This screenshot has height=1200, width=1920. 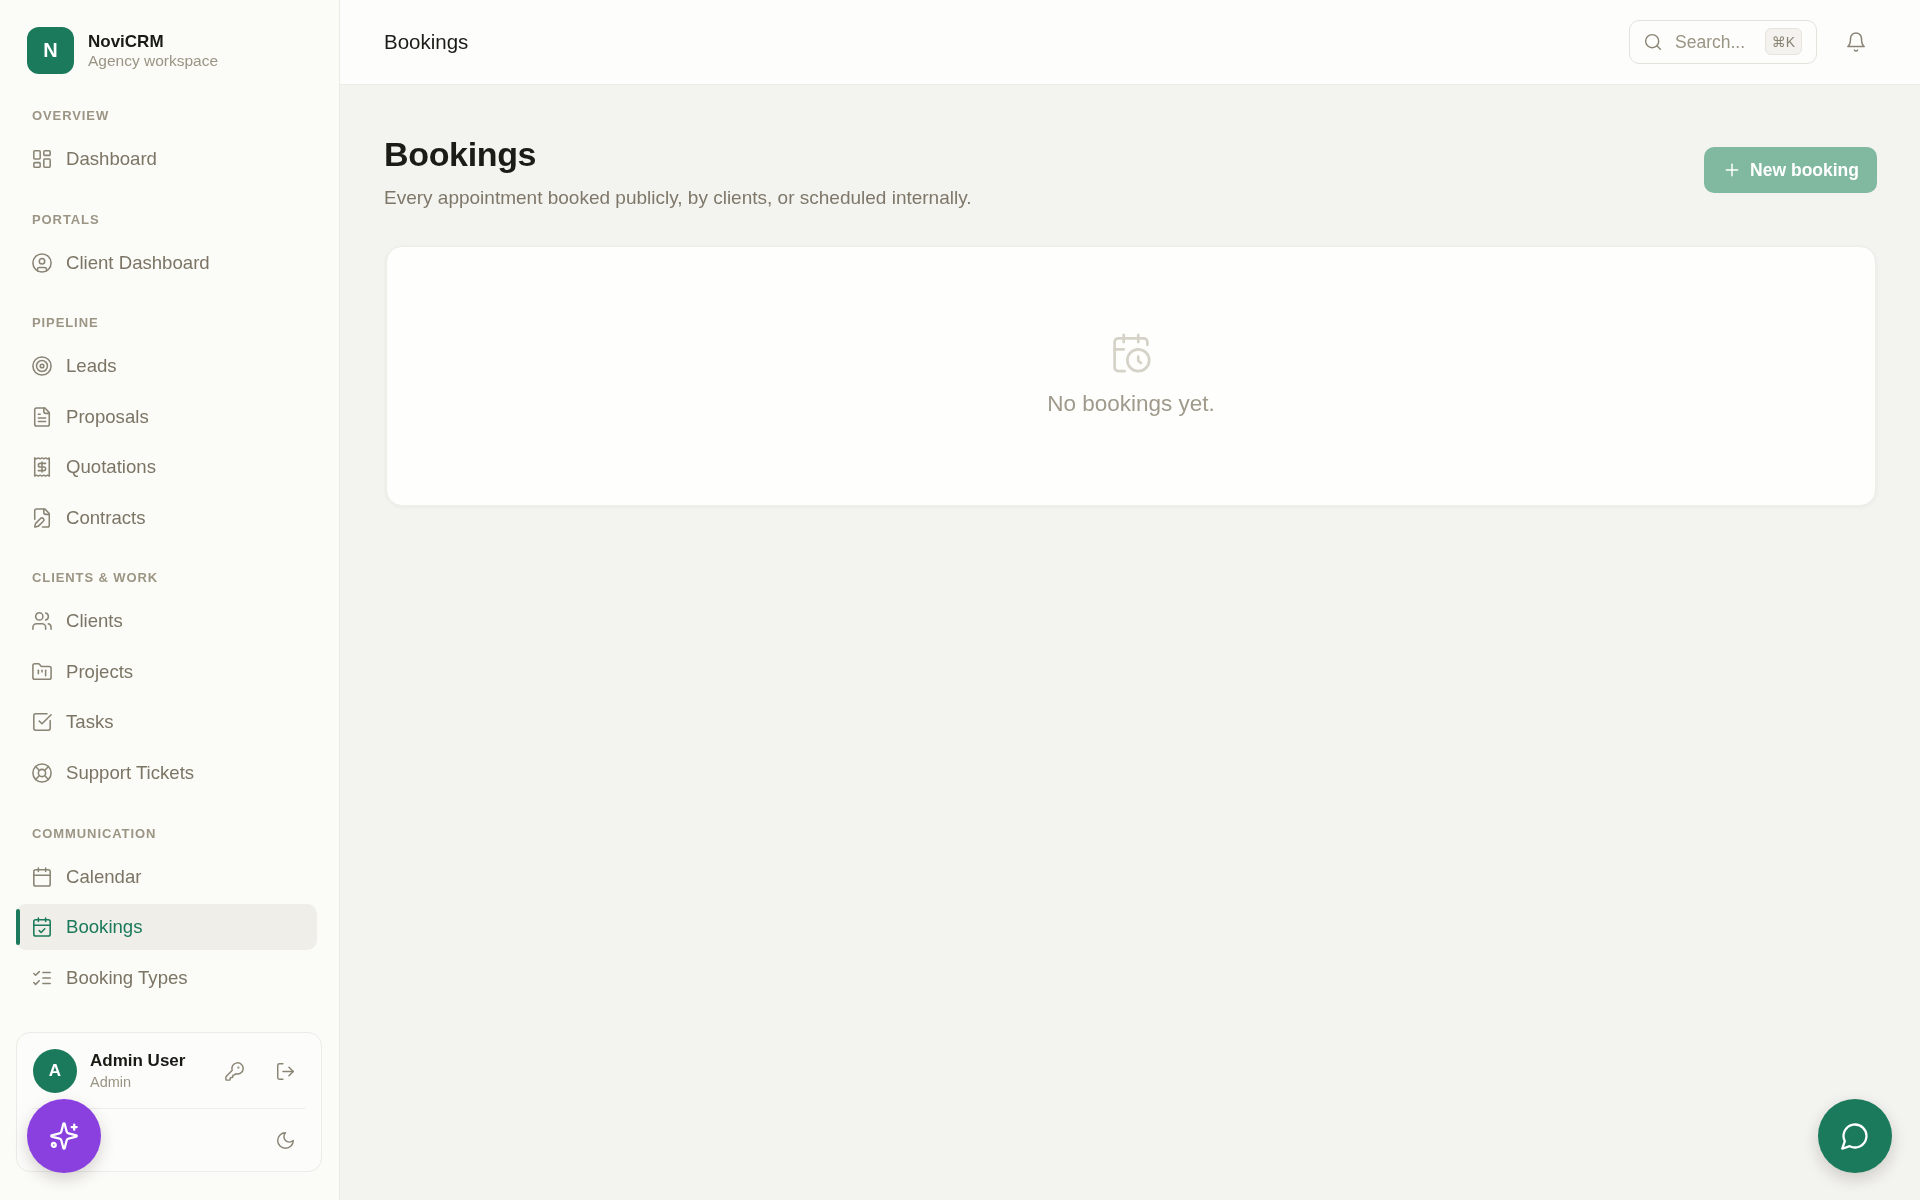 What do you see at coordinates (77, 621) in the screenshot?
I see `nav-item: Clients` at bounding box center [77, 621].